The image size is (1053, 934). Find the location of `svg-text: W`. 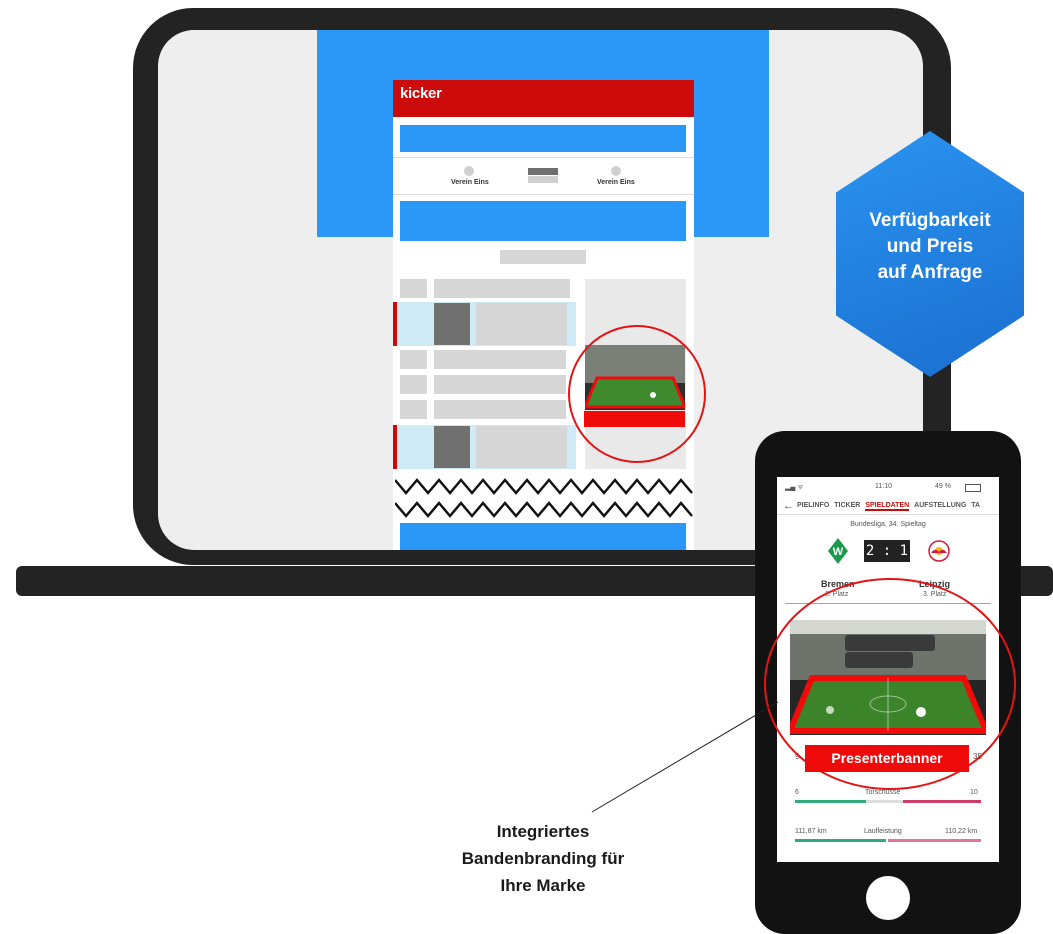

svg-text: W is located at coordinates (838, 552).